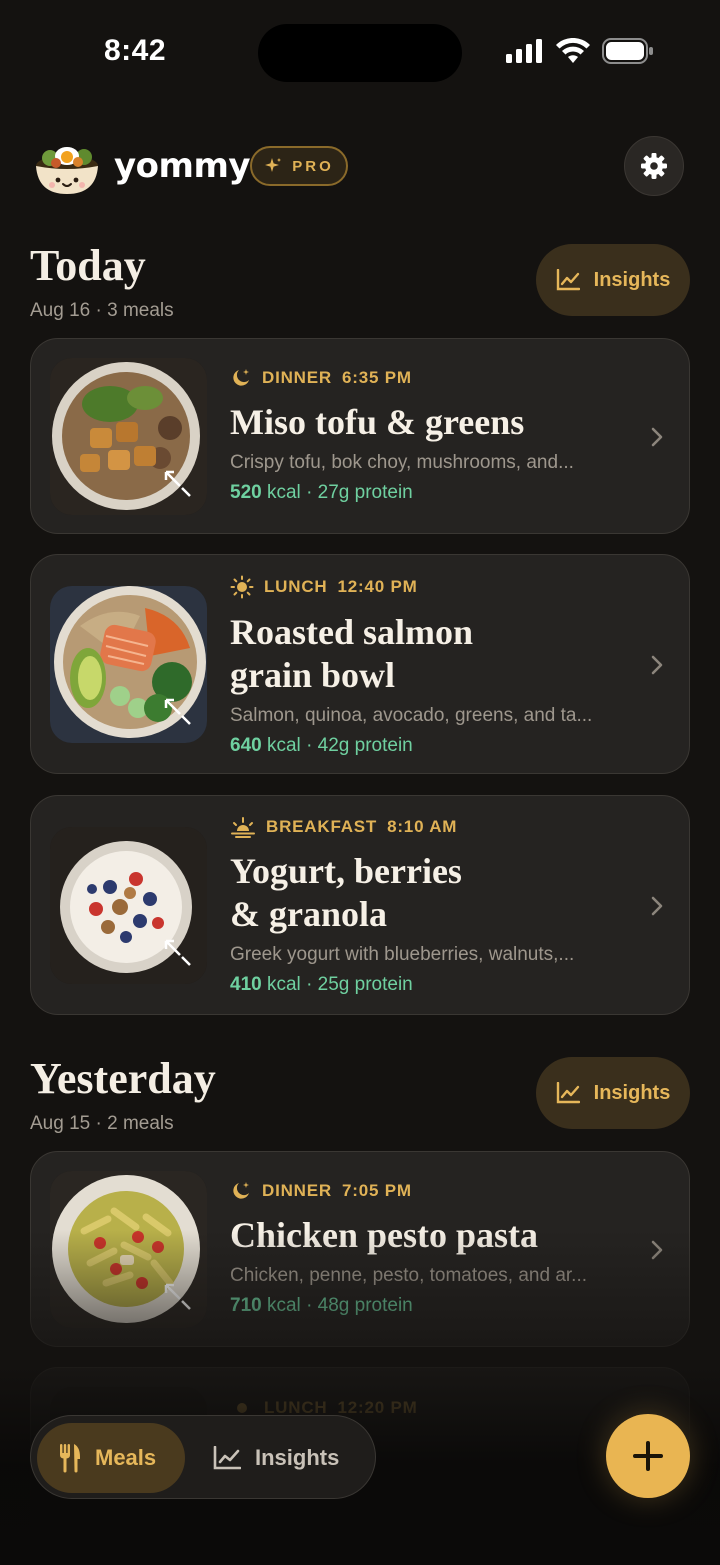 The height and width of the screenshot is (1565, 720). What do you see at coordinates (308, 914) in the screenshot?
I see `meal-name-line: & granola` at bounding box center [308, 914].